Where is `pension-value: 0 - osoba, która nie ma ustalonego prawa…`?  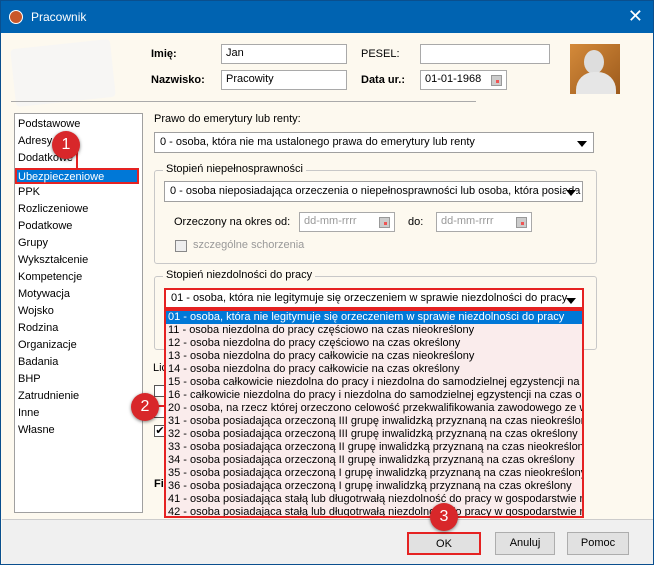
pension-value: 0 - osoba, która nie ma ustalonego prawa… is located at coordinates (317, 142).